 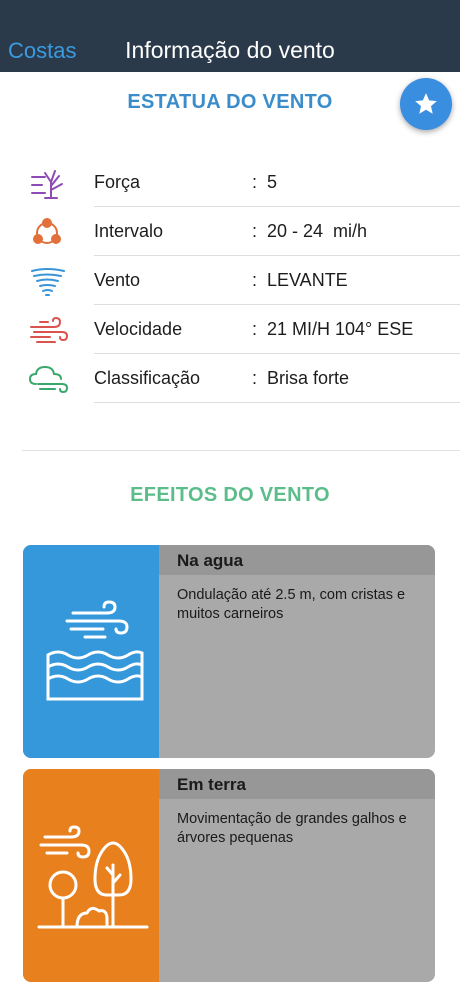 I want to click on stat-value-wind: LEVANTE, so click(x=307, y=280).